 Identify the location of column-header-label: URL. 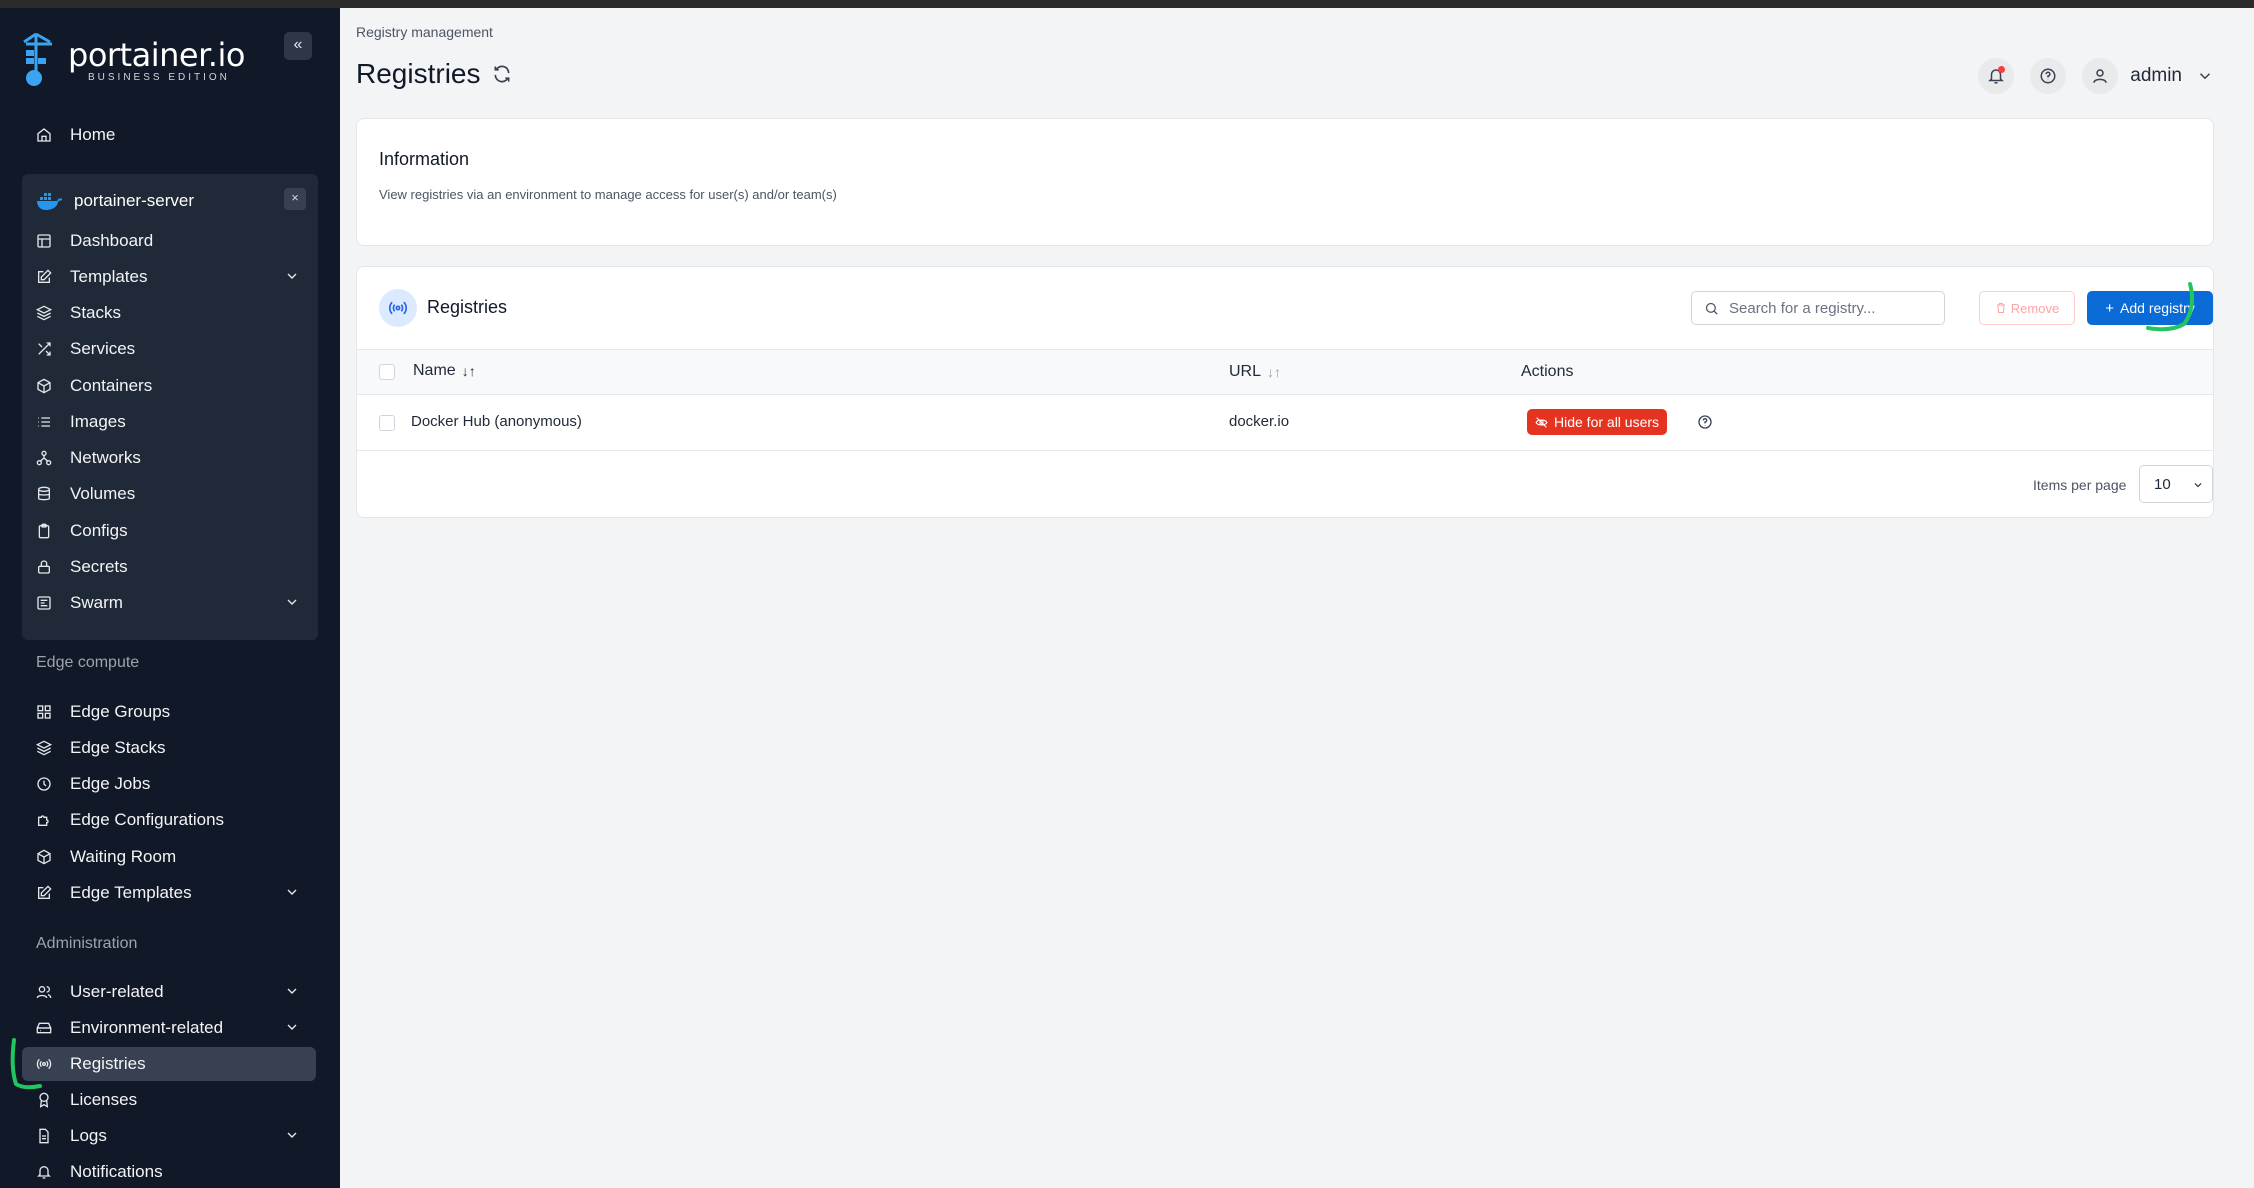
(1245, 371).